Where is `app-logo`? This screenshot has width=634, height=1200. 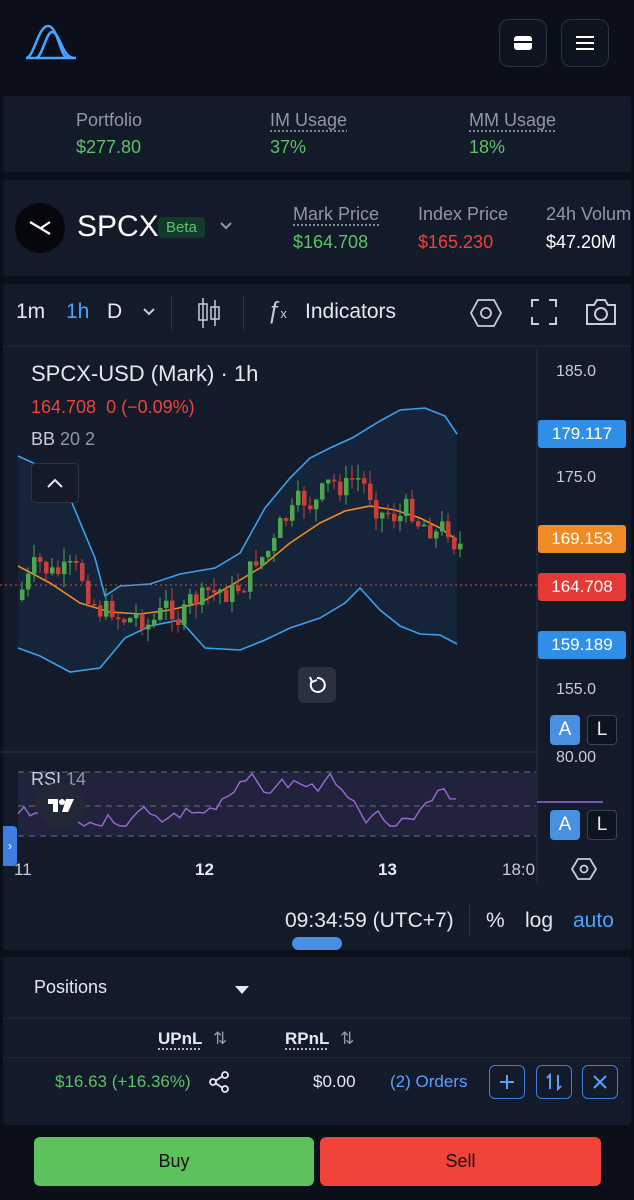 app-logo is located at coordinates (51, 42).